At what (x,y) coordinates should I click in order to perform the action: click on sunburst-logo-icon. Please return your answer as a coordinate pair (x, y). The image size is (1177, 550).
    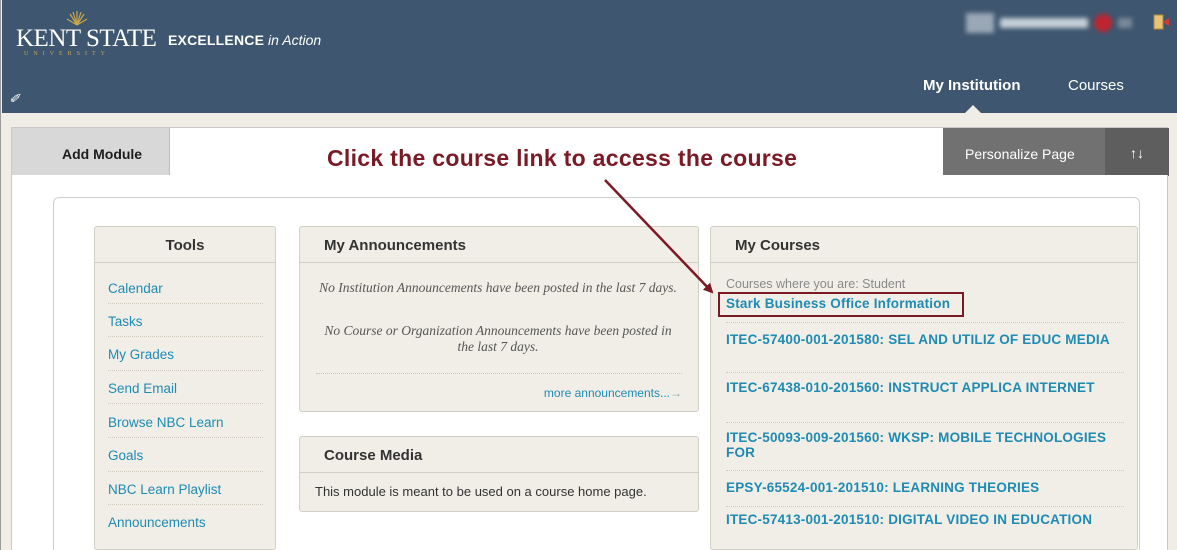
    Looking at the image, I should click on (77, 18).